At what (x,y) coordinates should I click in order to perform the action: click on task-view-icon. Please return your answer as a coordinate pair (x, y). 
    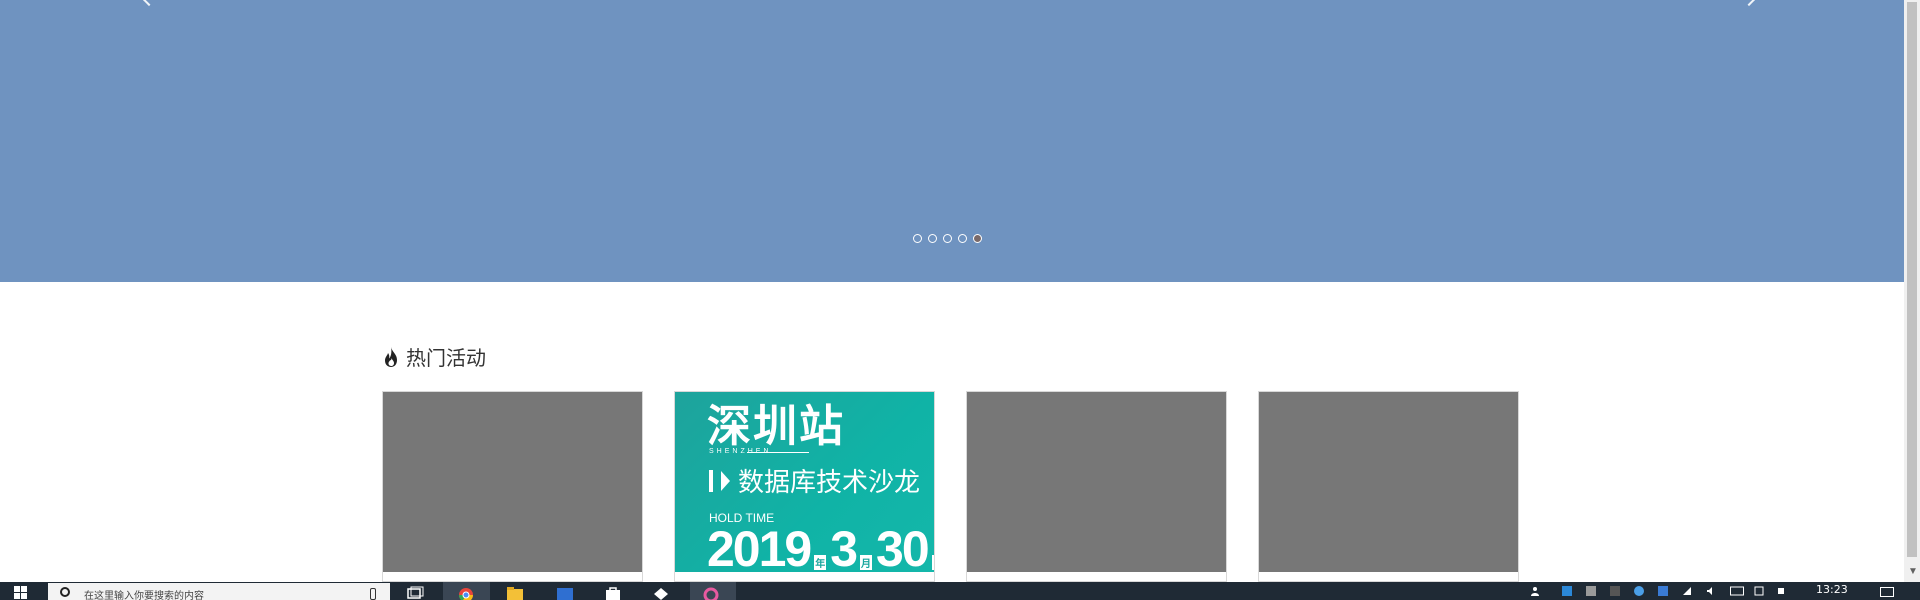
    Looking at the image, I should click on (415, 593).